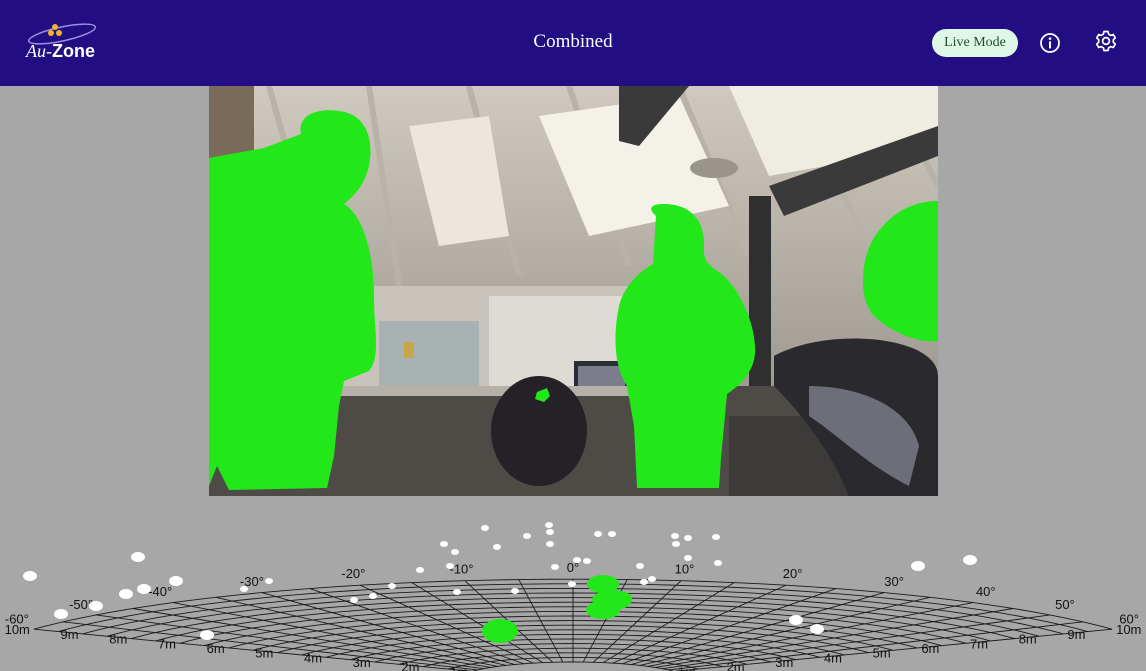  What do you see at coordinates (882, 653) in the screenshot?
I see `range-label-right: 5m` at bounding box center [882, 653].